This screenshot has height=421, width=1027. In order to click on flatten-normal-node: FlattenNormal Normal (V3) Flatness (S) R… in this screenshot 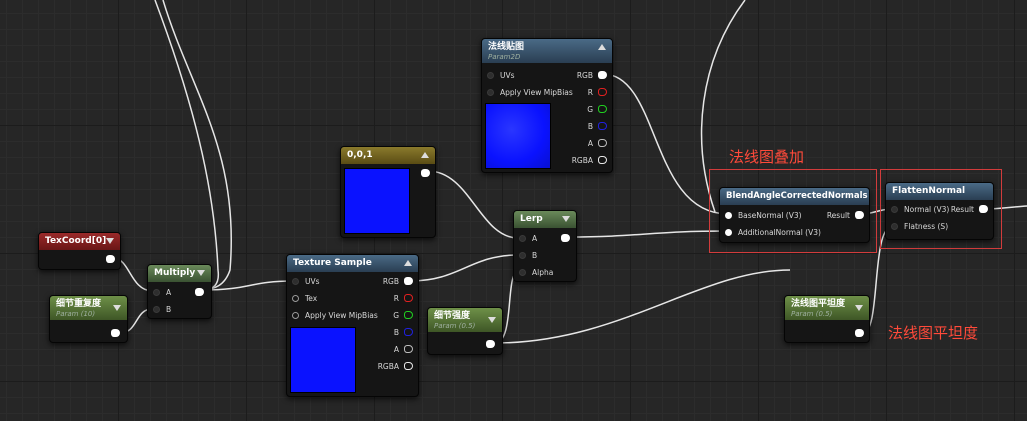, I will do `click(939, 211)`.